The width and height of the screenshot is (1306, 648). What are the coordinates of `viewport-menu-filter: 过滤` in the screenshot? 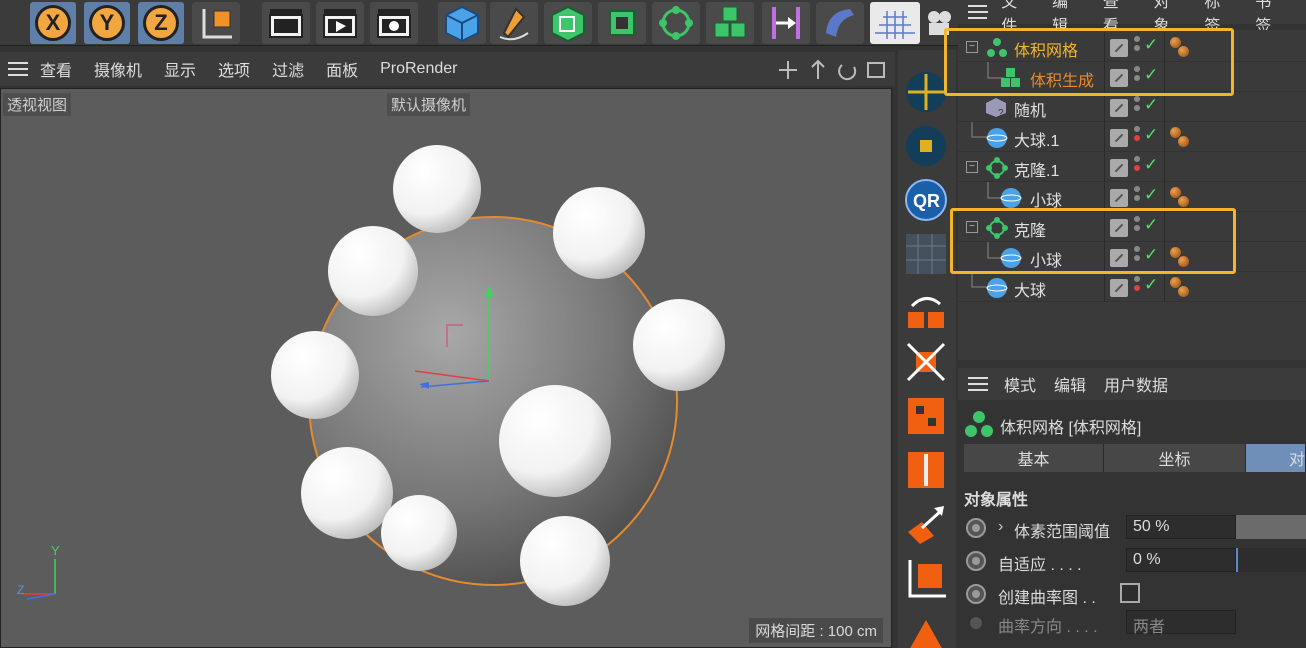 It's located at (288, 69).